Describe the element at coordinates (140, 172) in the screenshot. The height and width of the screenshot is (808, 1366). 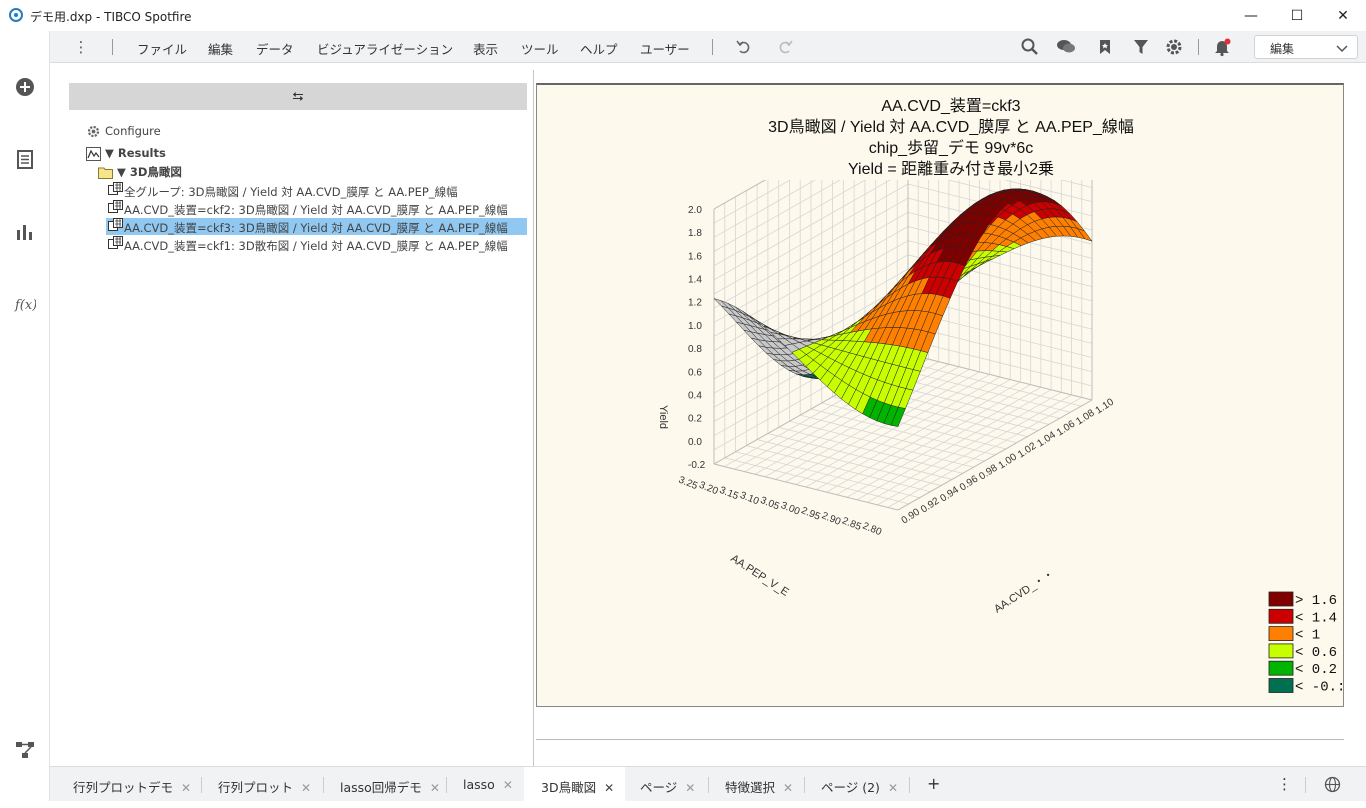
I see `folder-node: ▼ 3D鳥瞰図` at that location.